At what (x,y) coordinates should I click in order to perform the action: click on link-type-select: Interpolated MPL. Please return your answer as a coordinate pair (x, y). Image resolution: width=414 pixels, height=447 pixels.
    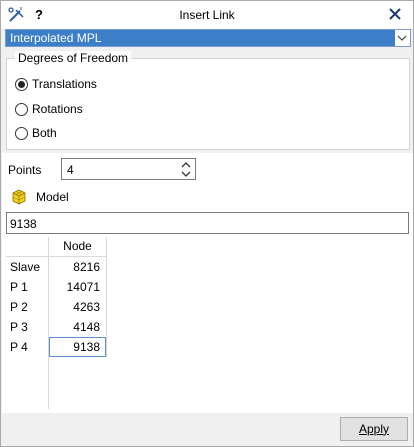
    Looking at the image, I should click on (208, 38).